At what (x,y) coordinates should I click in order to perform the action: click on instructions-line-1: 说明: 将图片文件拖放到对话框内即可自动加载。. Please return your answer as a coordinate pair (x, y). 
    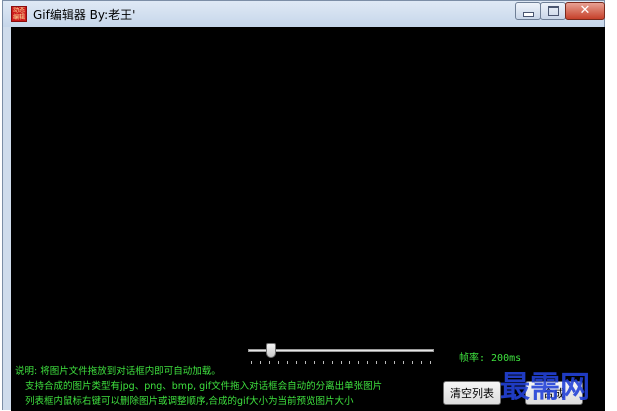
    Looking at the image, I should click on (118, 371).